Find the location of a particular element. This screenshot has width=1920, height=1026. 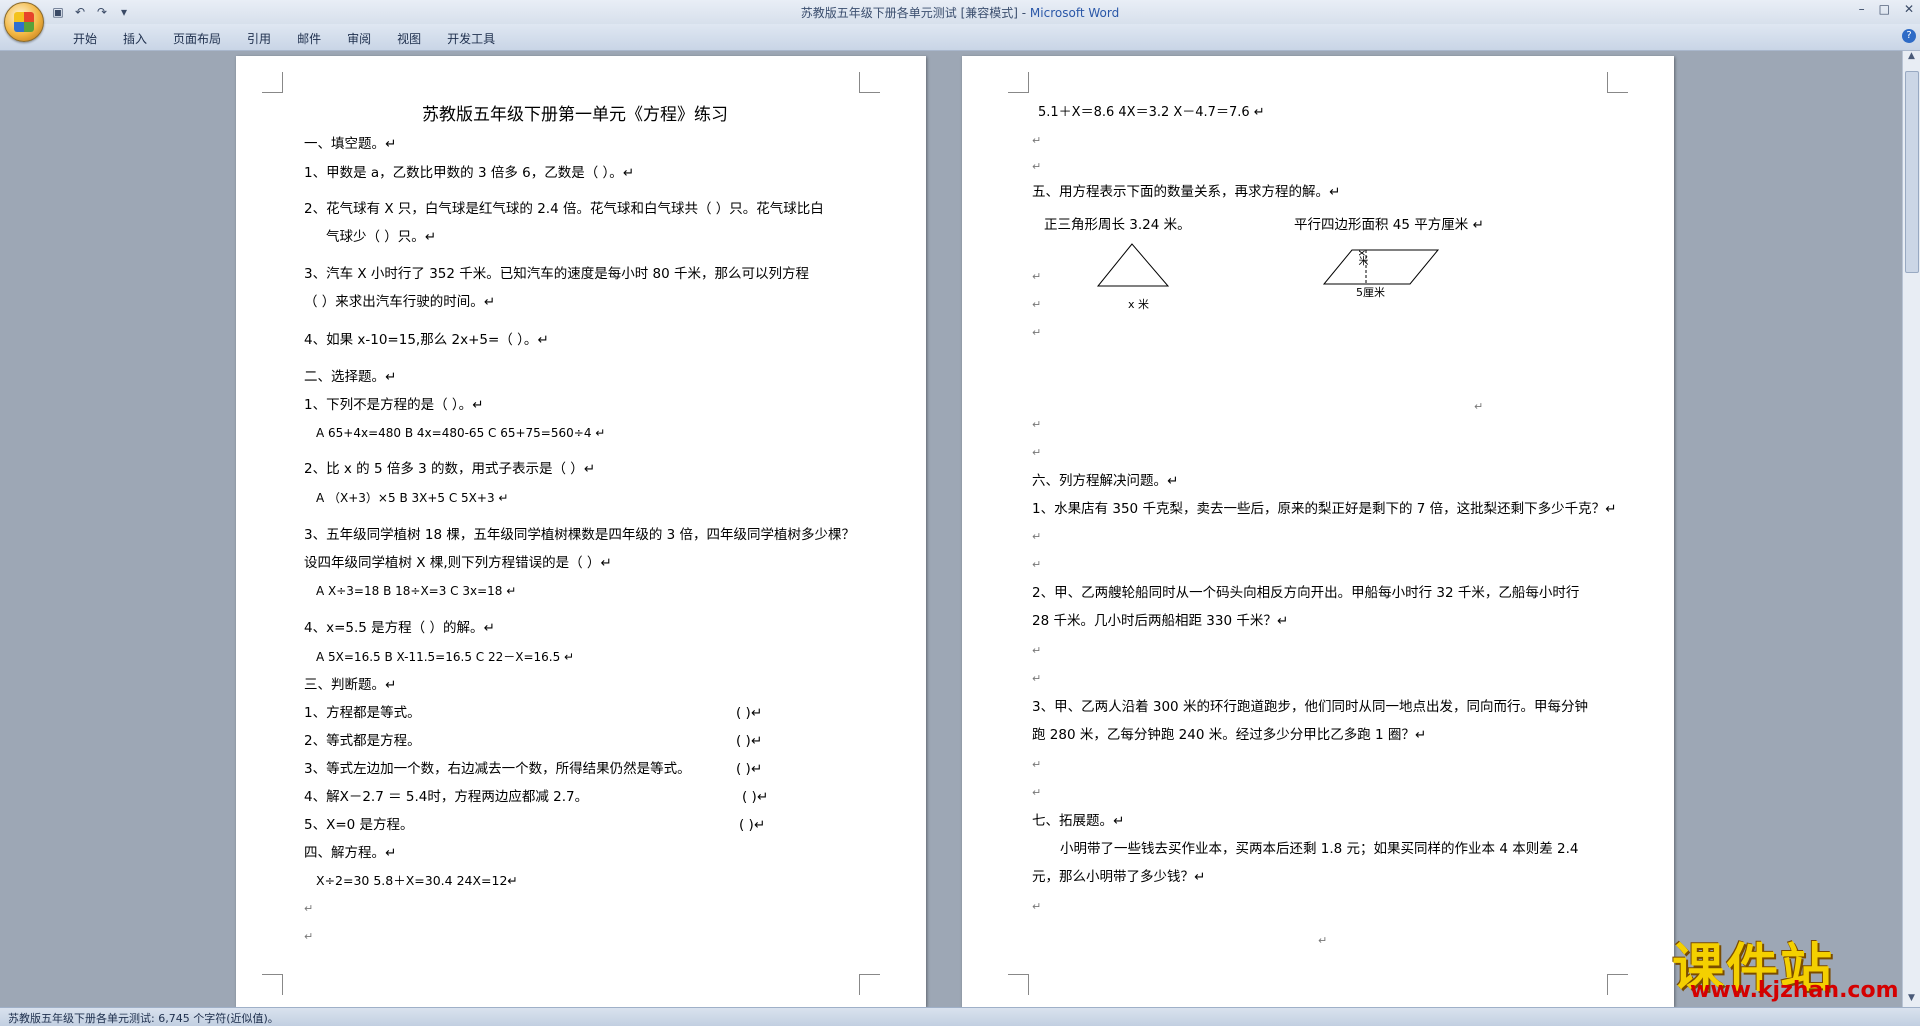

tab-view: 视图 is located at coordinates (409, 38).